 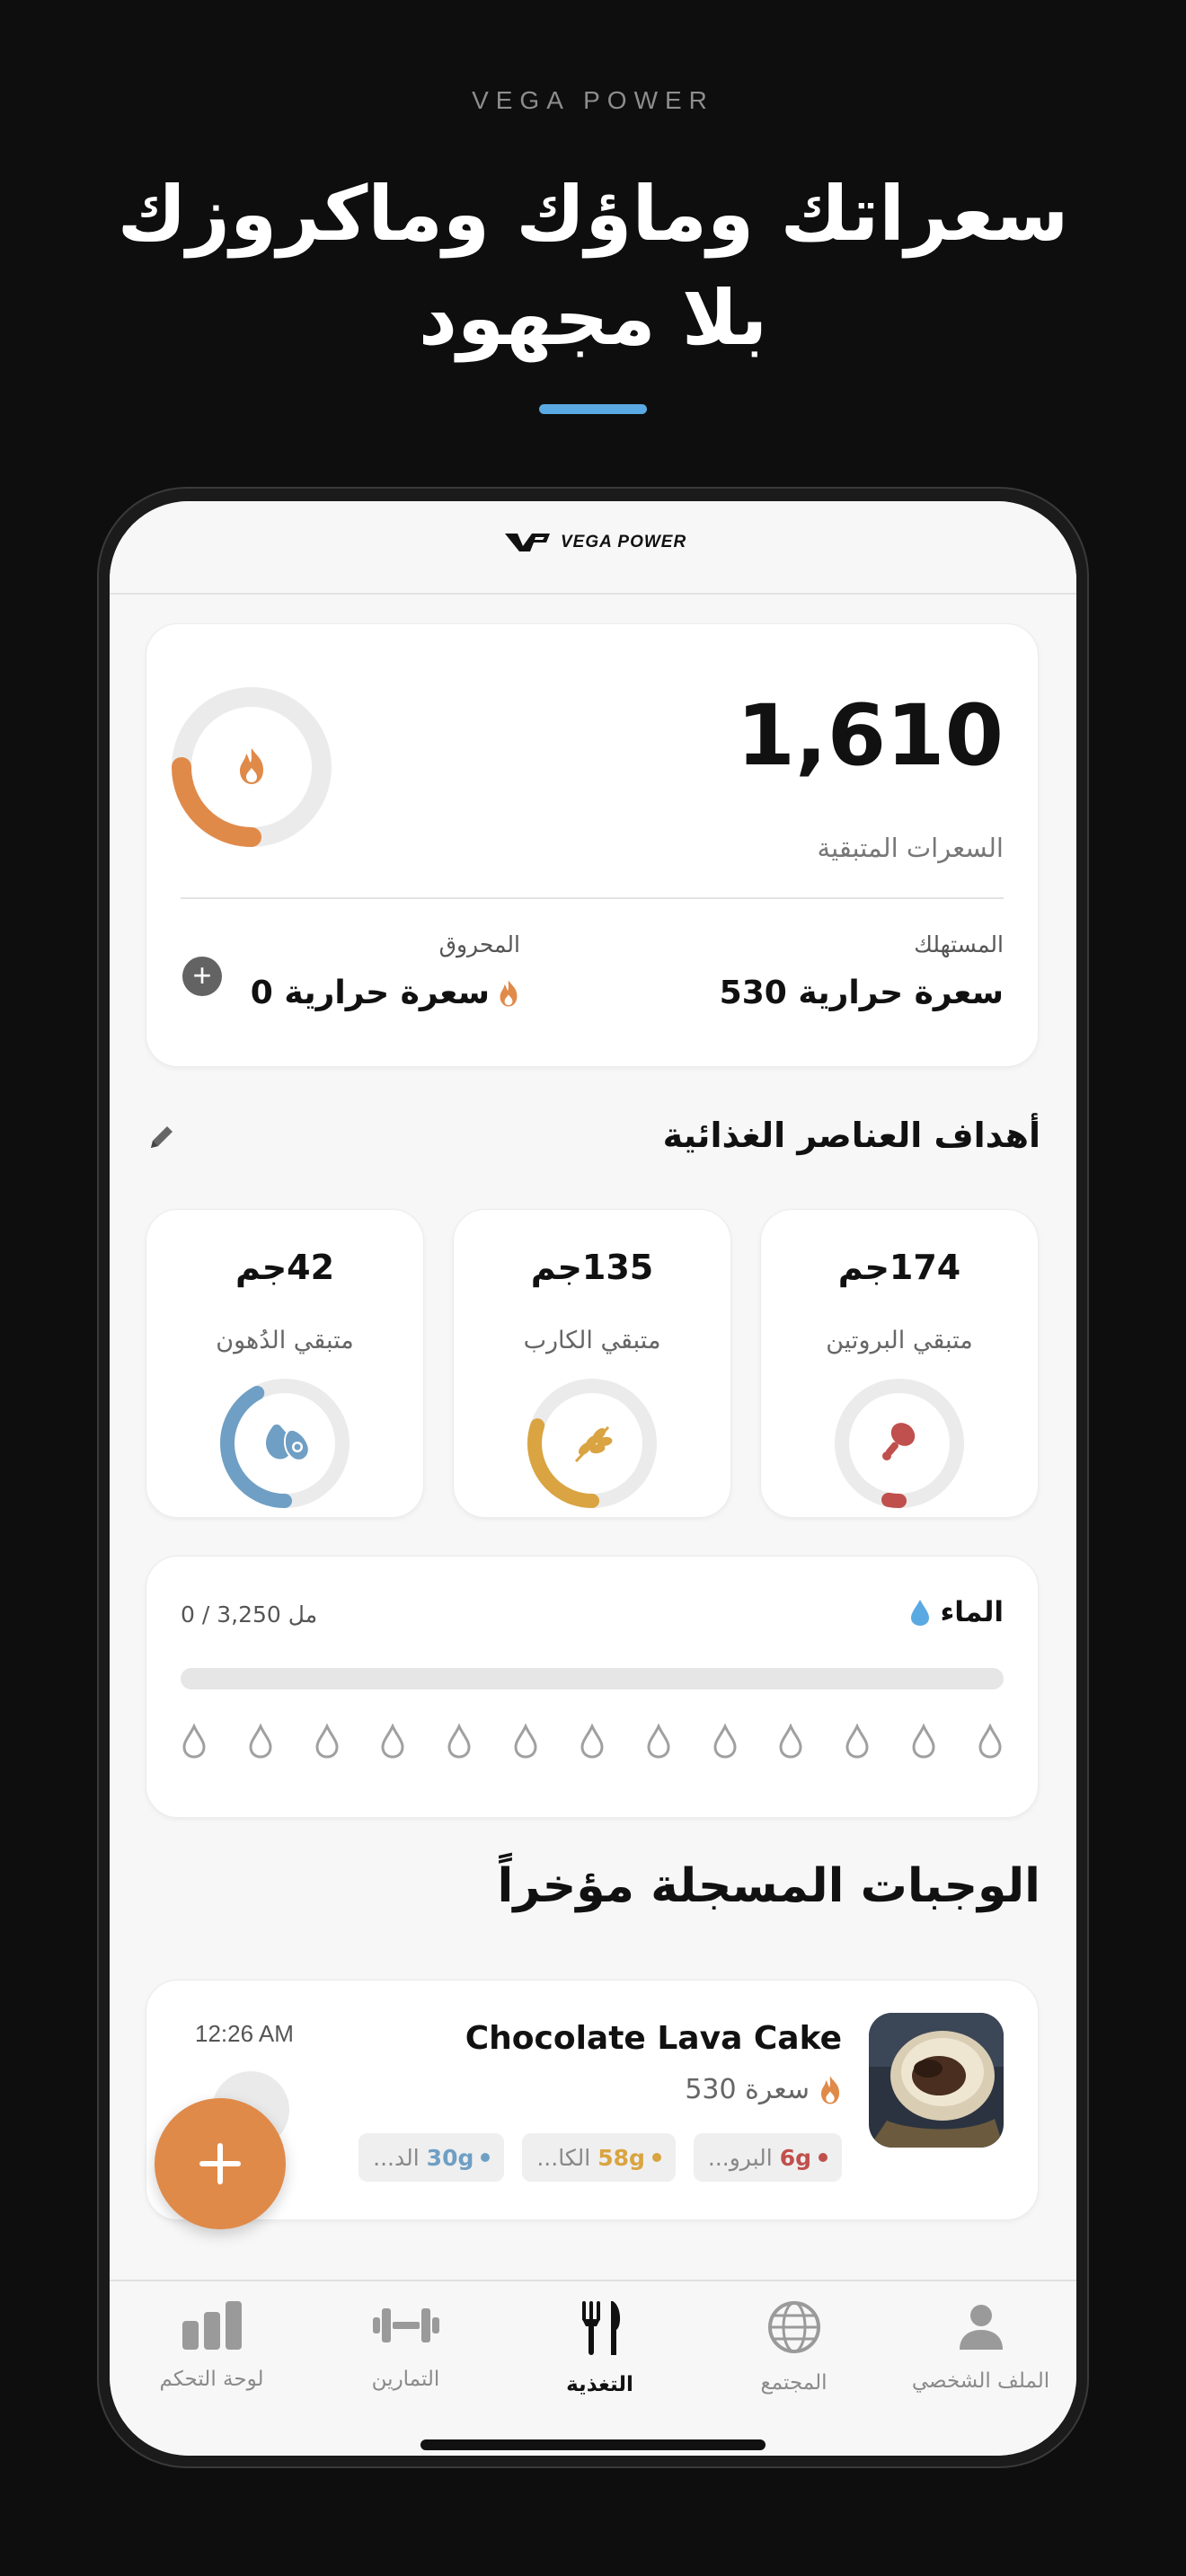 I want to click on calorie-ring, so click(x=252, y=767).